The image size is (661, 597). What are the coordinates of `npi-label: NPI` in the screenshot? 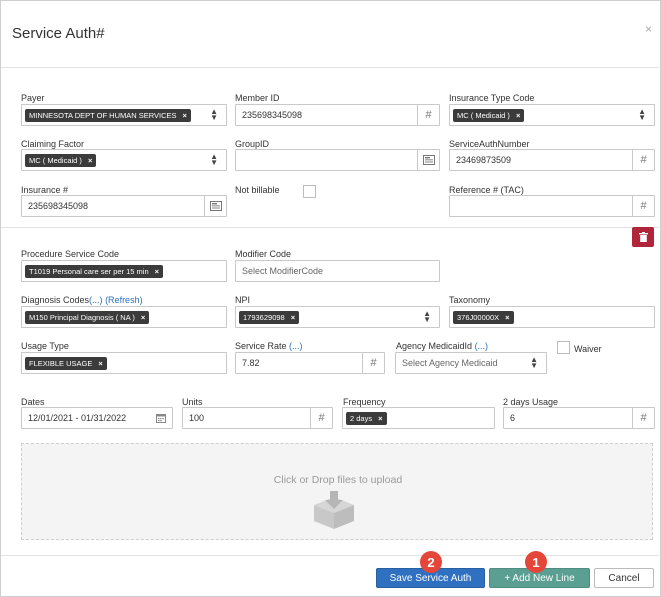 It's located at (243, 300).